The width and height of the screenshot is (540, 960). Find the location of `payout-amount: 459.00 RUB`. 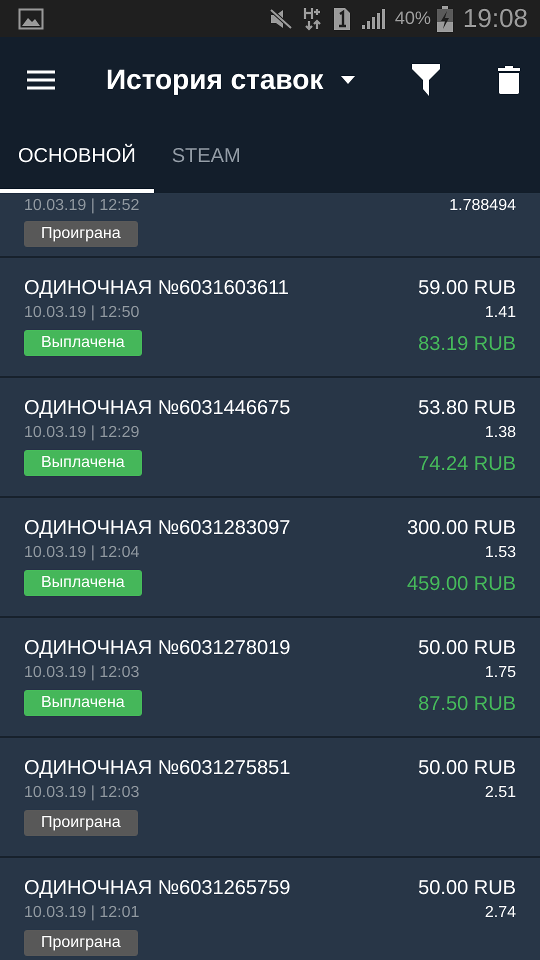

payout-amount: 459.00 RUB is located at coordinates (461, 584).